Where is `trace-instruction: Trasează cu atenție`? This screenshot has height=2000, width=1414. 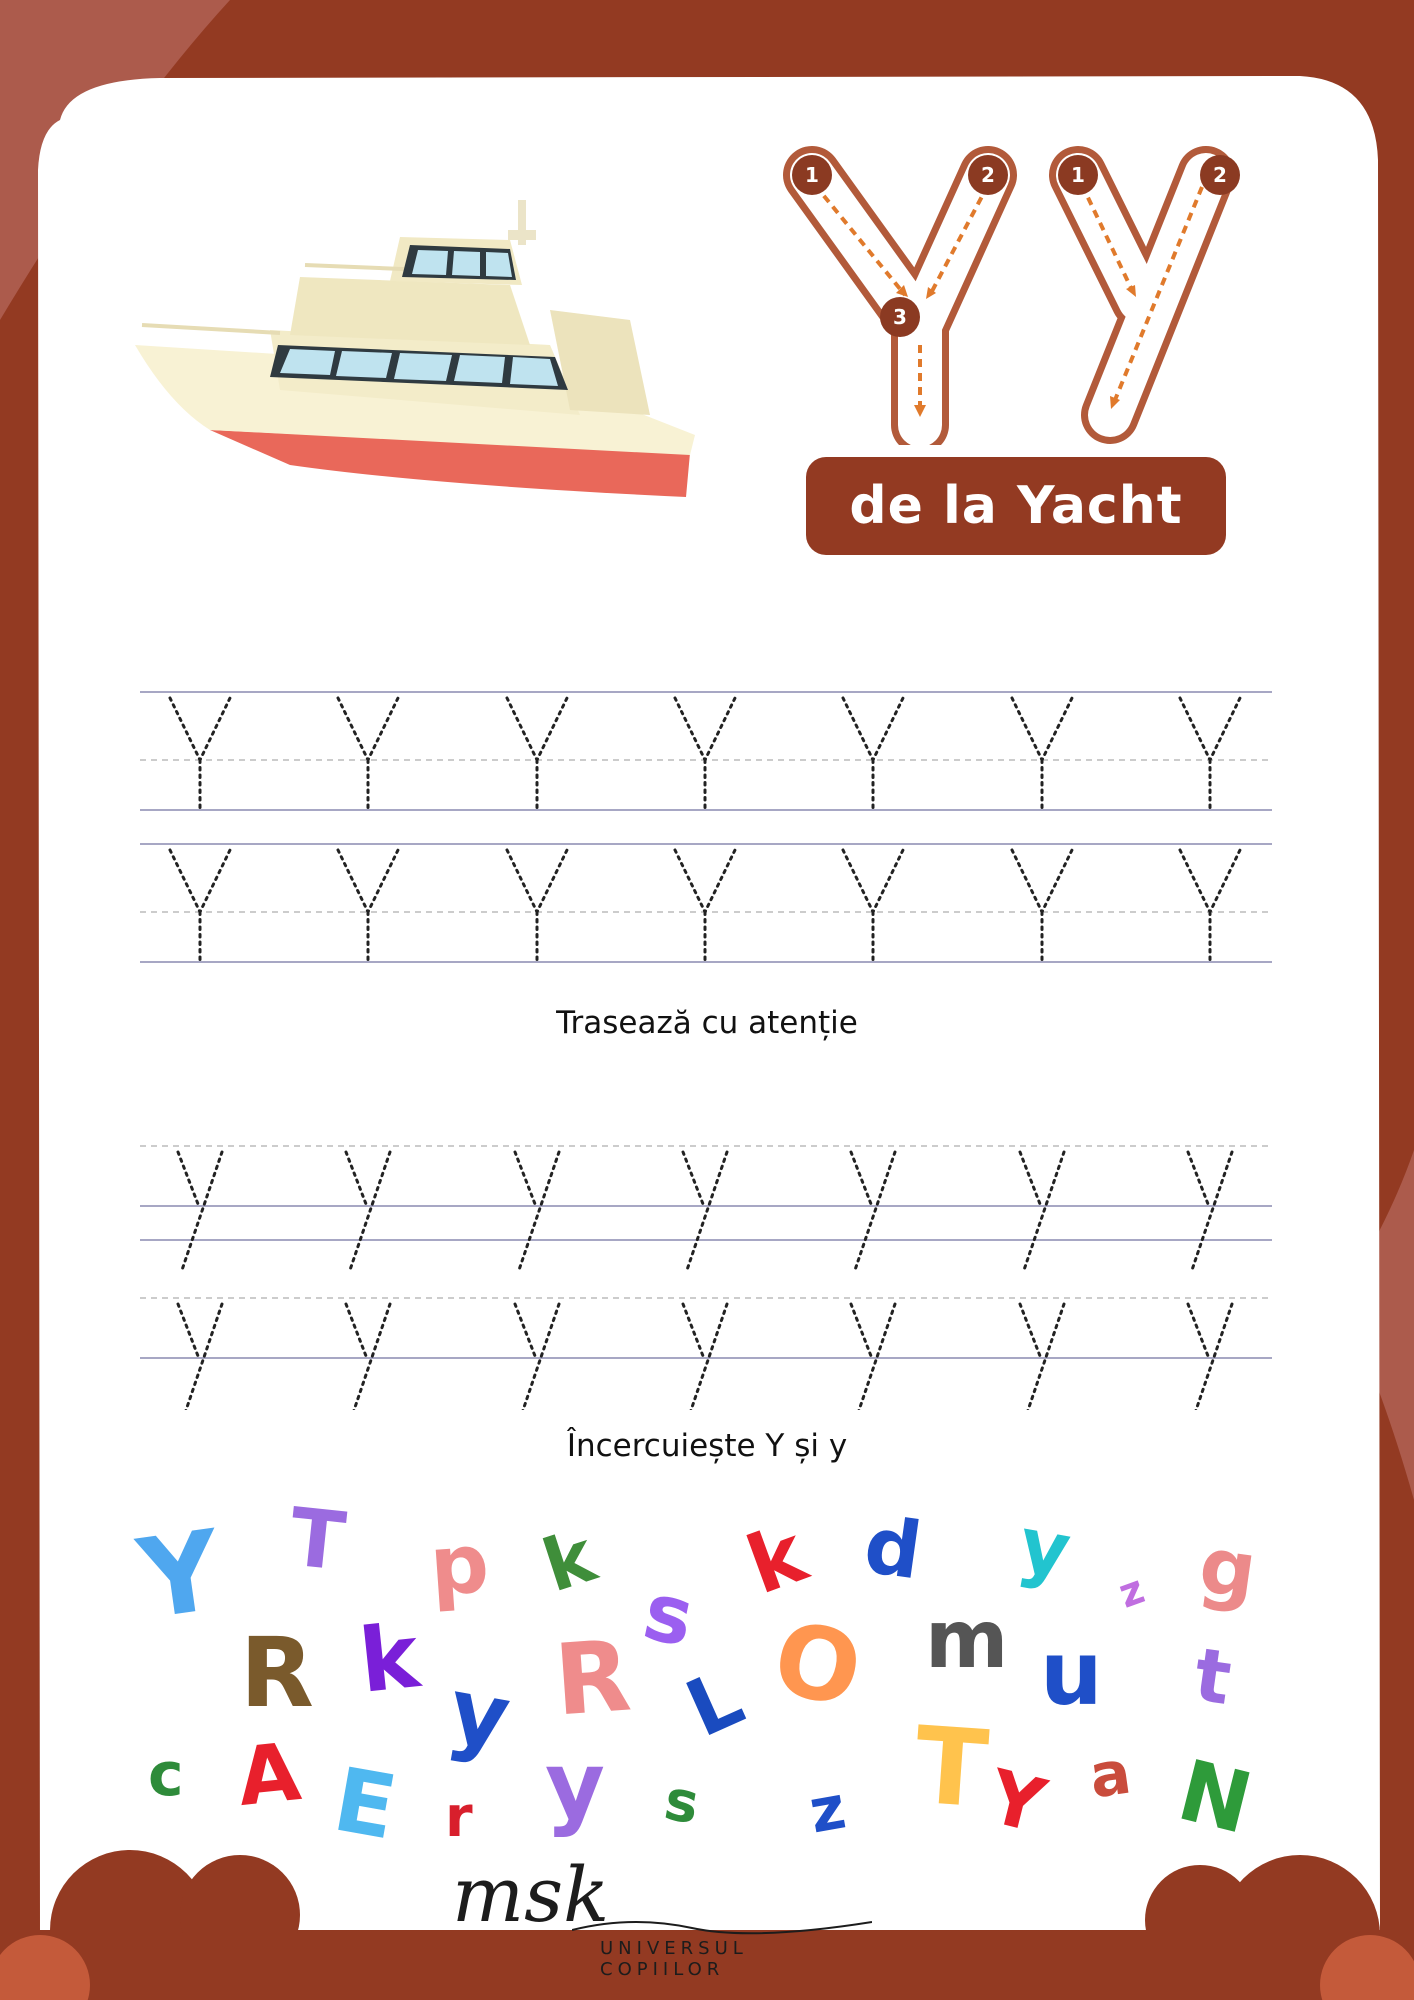
trace-instruction: Trasează cu atenție is located at coordinates (707, 1023).